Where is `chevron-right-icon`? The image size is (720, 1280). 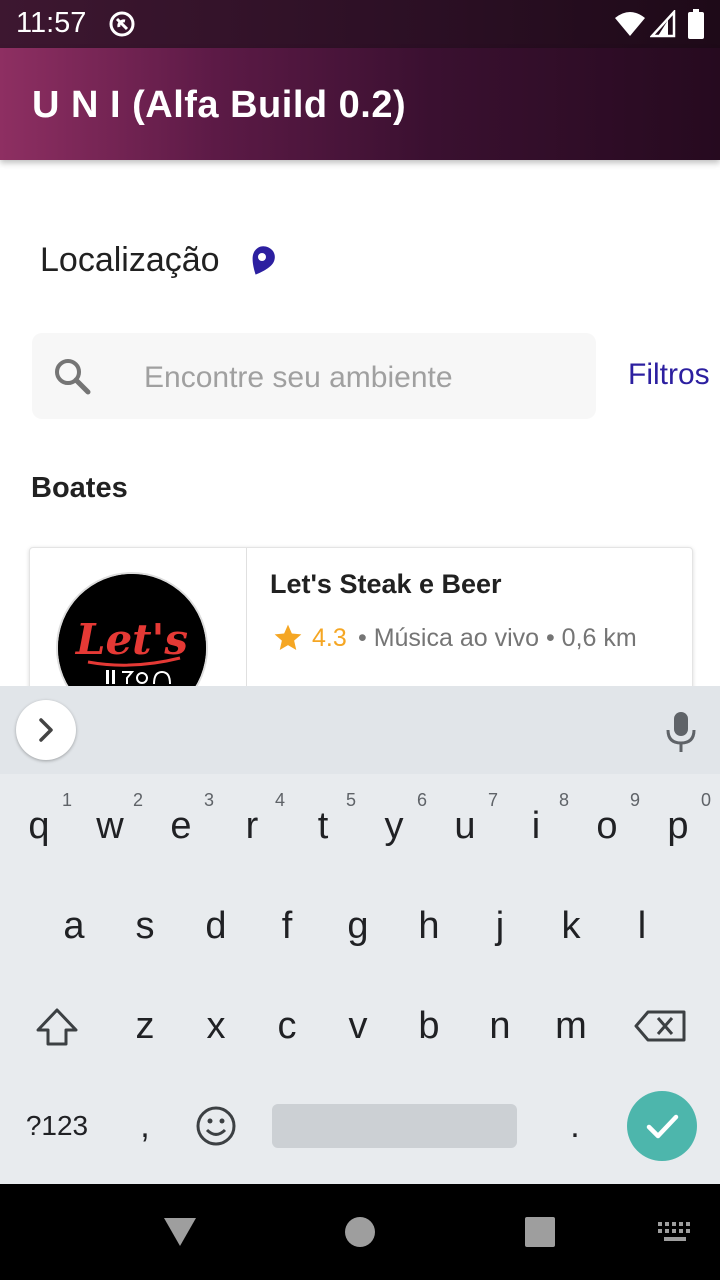
chevron-right-icon is located at coordinates (46, 730).